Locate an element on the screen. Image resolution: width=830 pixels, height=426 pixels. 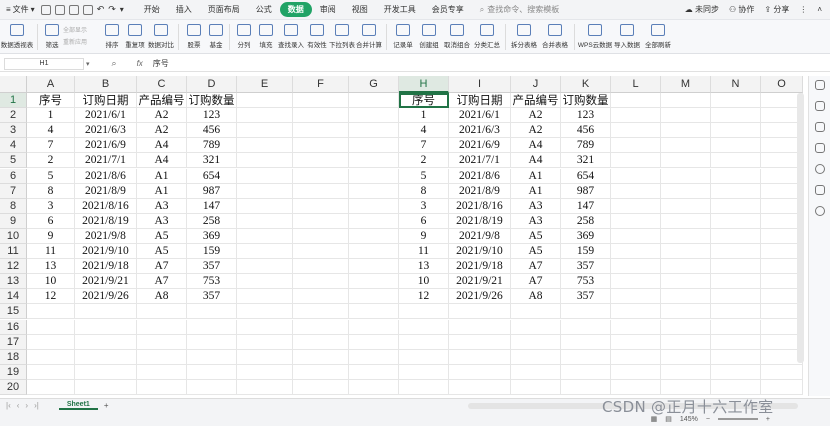
cell-D6: 654 is located at coordinates (212, 176).